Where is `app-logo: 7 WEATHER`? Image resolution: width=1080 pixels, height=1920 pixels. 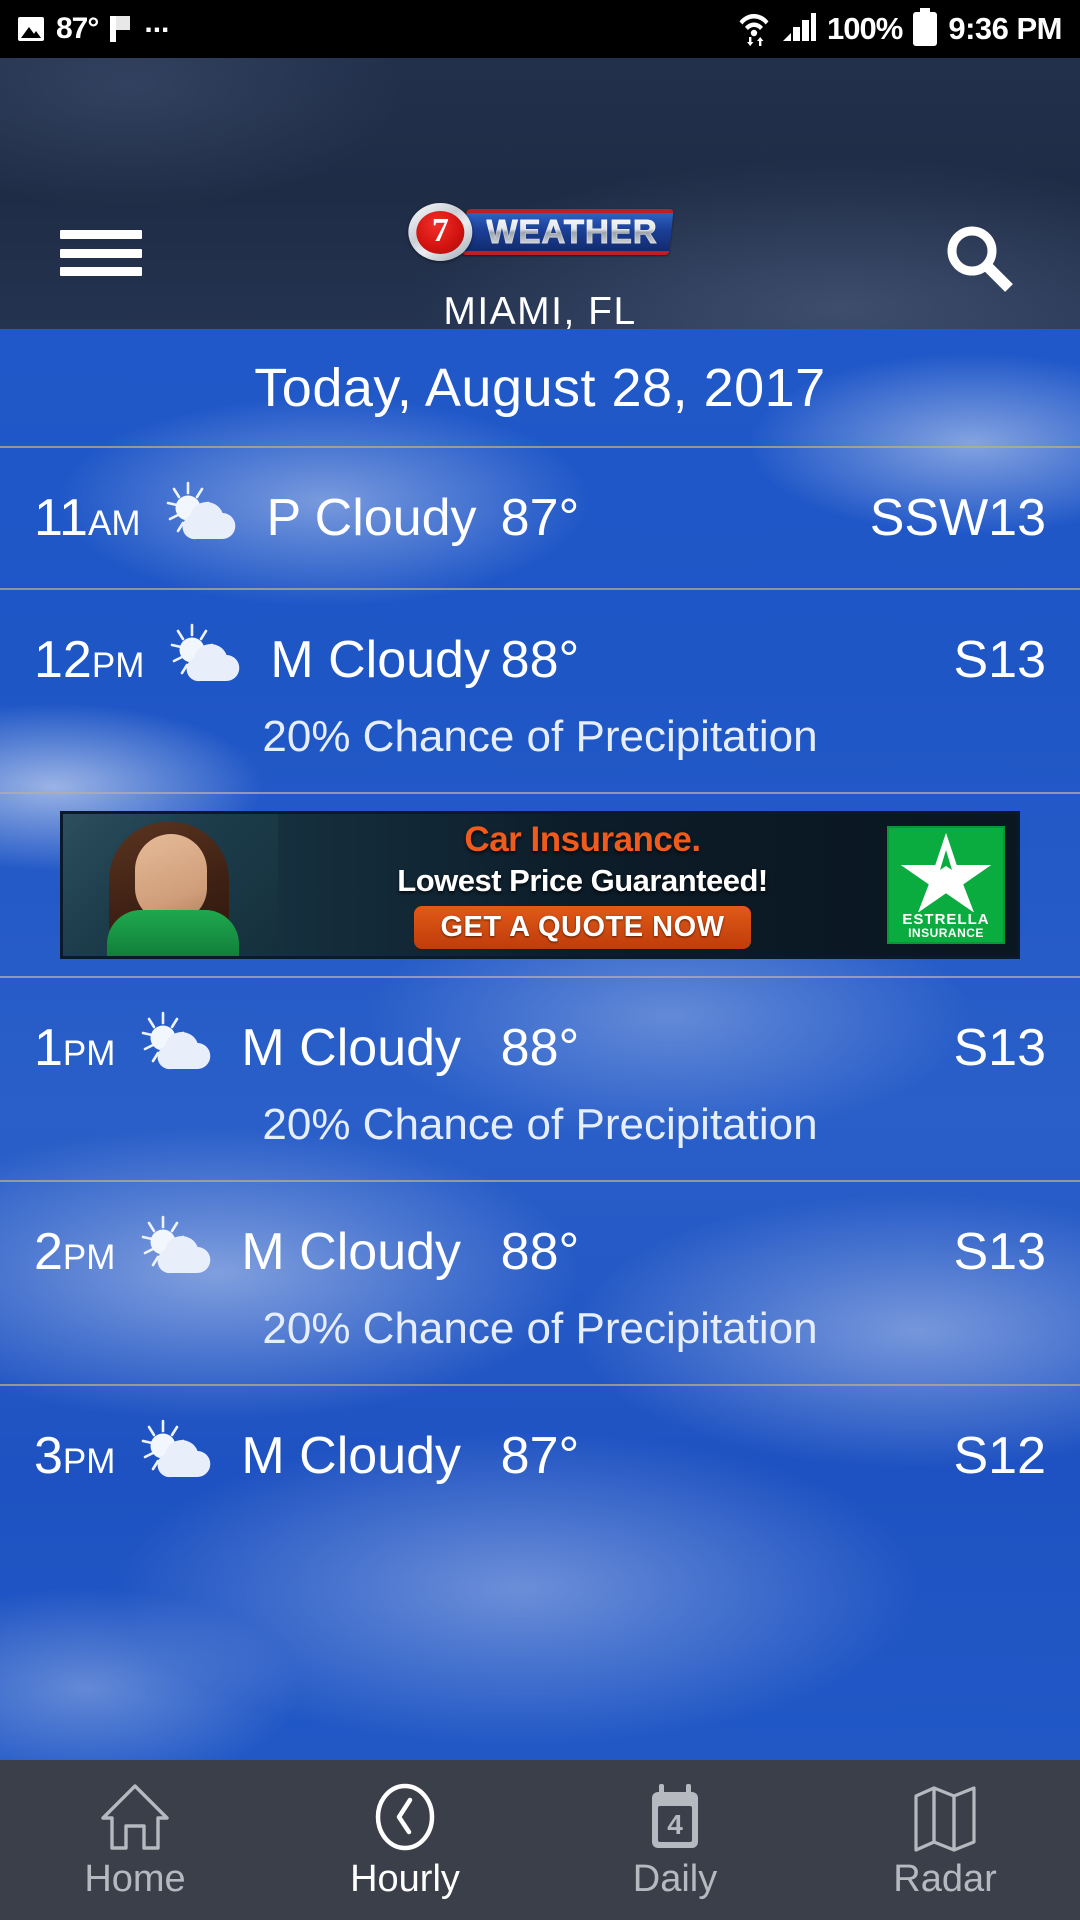 app-logo: 7 WEATHER is located at coordinates (541, 232).